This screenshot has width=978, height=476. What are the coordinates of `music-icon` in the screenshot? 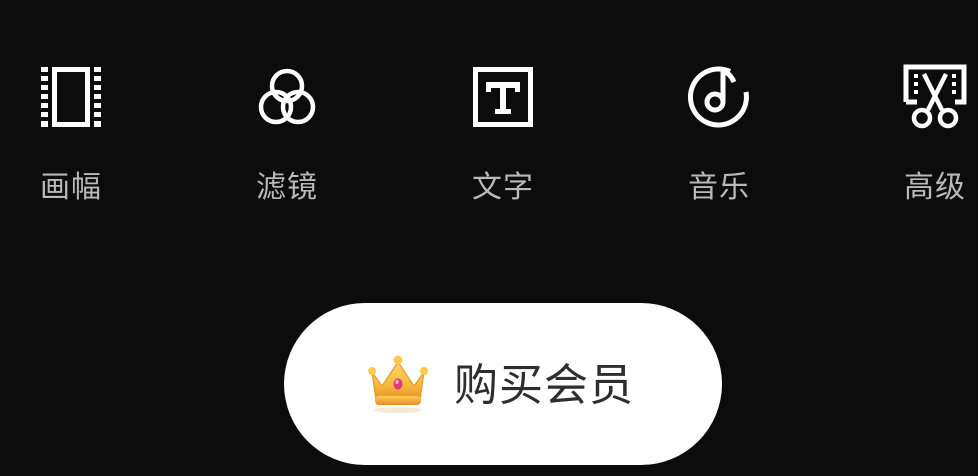 It's located at (718, 97).